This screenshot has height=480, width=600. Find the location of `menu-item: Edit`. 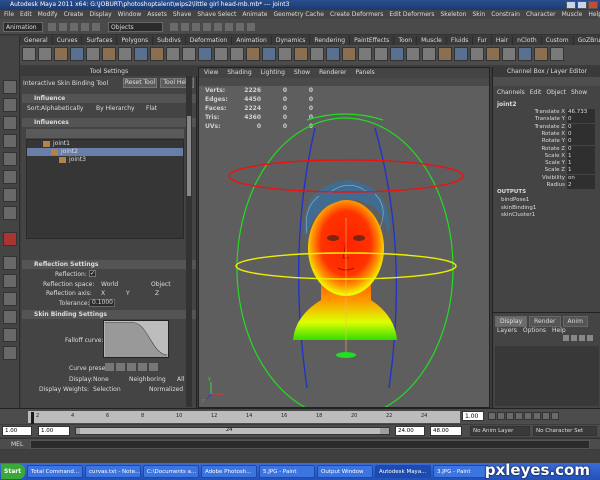

menu-item: Edit is located at coordinates (26, 14).